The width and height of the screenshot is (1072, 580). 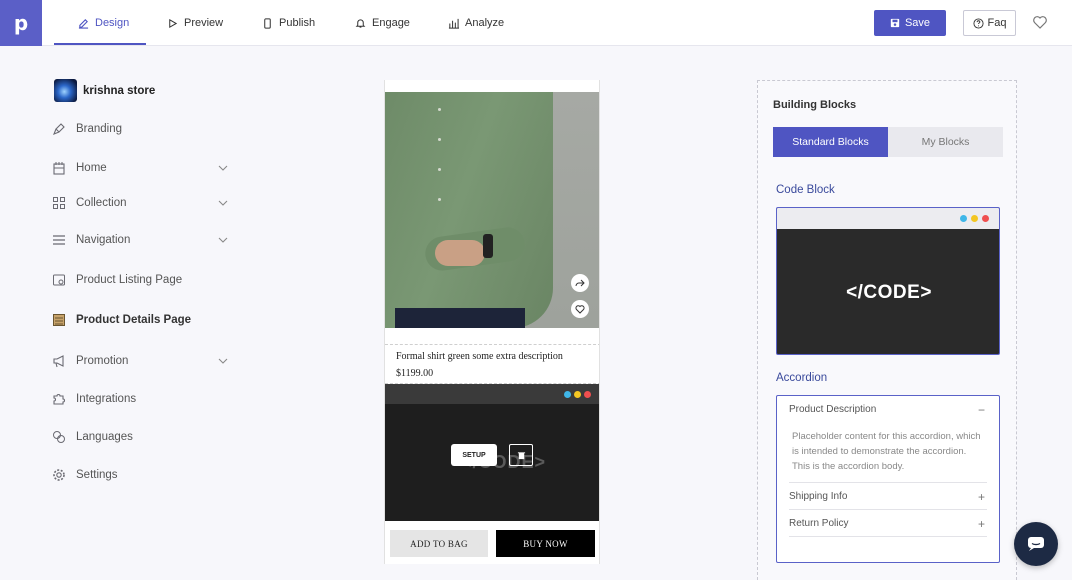 What do you see at coordinates (802, 378) in the screenshot?
I see `accordion-label: Accordion` at bounding box center [802, 378].